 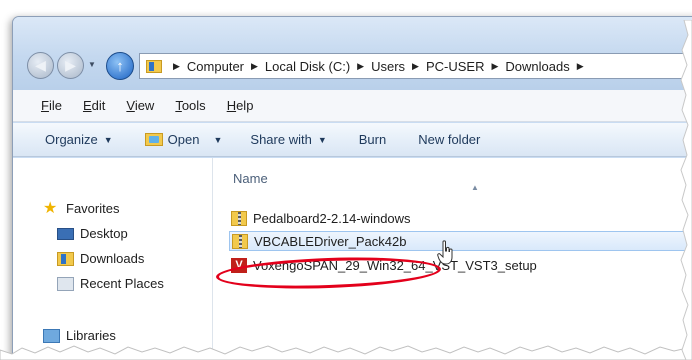 I want to click on menu-bar: File Edit View Tools Help, so click(x=352, y=106).